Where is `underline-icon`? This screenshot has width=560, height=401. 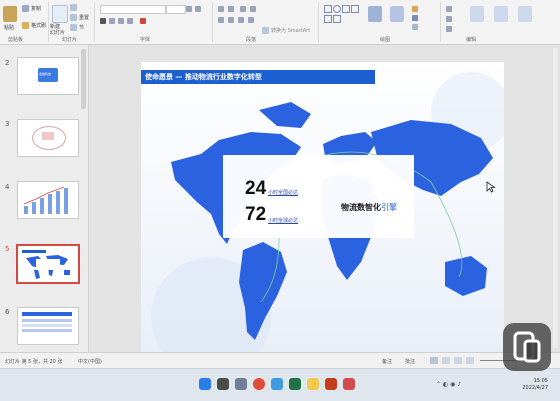 underline-icon is located at coordinates (121, 21).